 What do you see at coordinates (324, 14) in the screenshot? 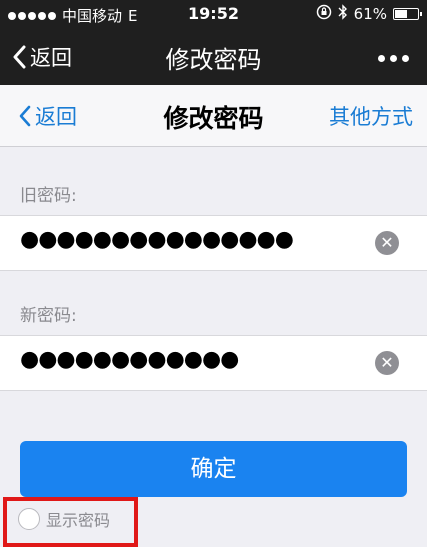
I see `rotation-lock-icon` at bounding box center [324, 14].